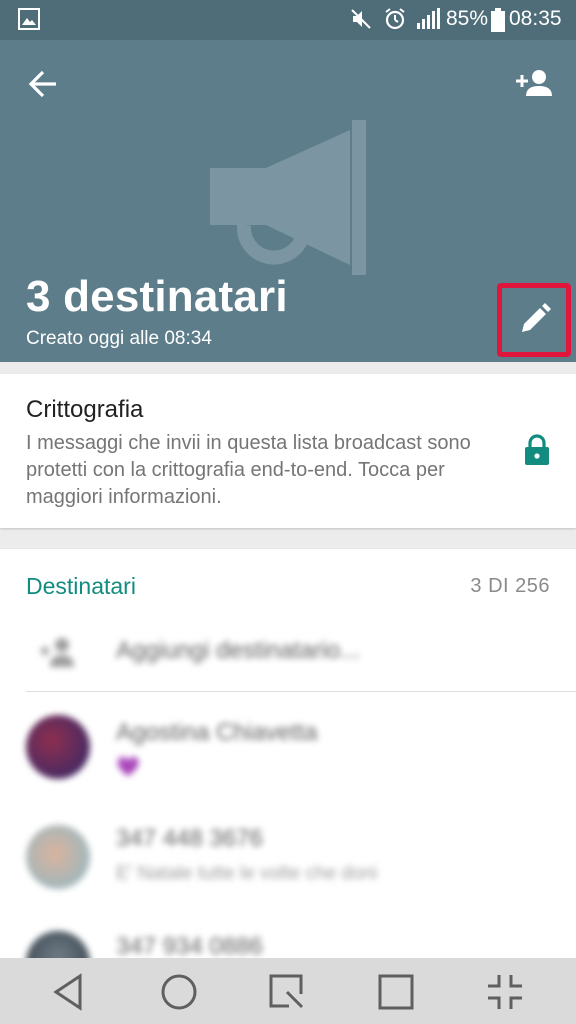 The image size is (576, 1024). Describe the element at coordinates (428, 18) in the screenshot. I see `signal-icon` at that location.